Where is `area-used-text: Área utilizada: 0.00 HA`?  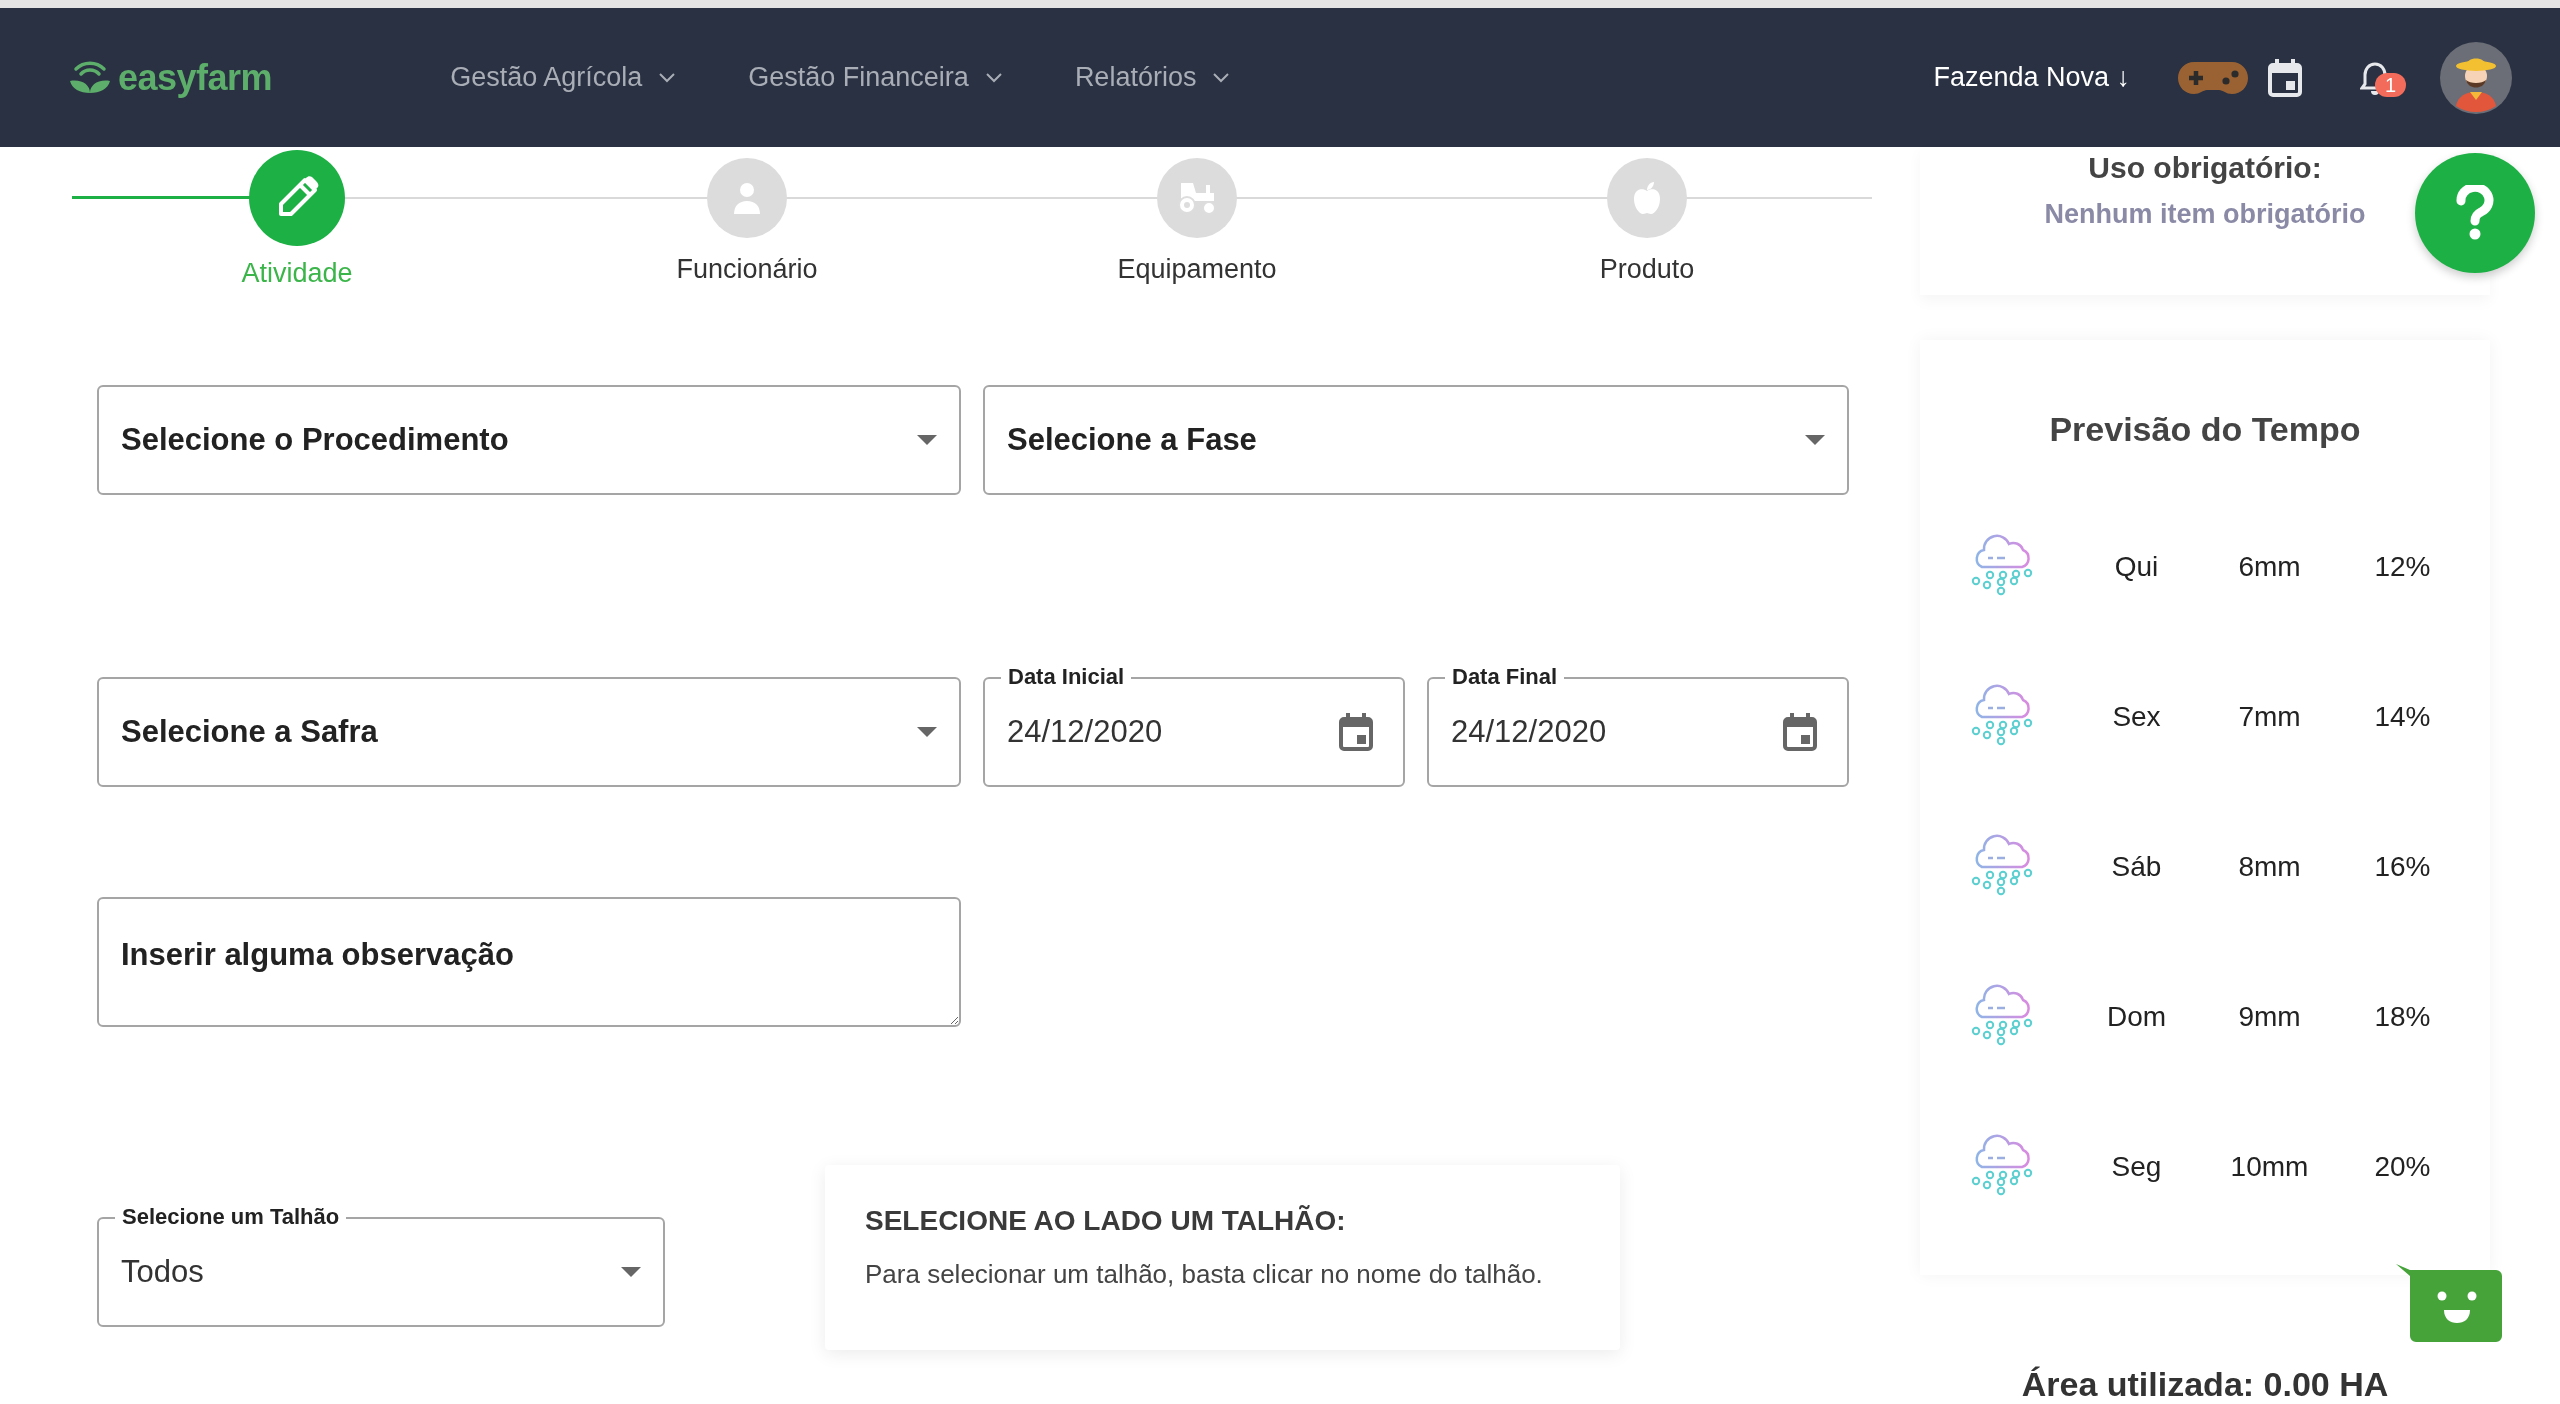 area-used-text: Área utilizada: 0.00 HA is located at coordinates (2205, 1384).